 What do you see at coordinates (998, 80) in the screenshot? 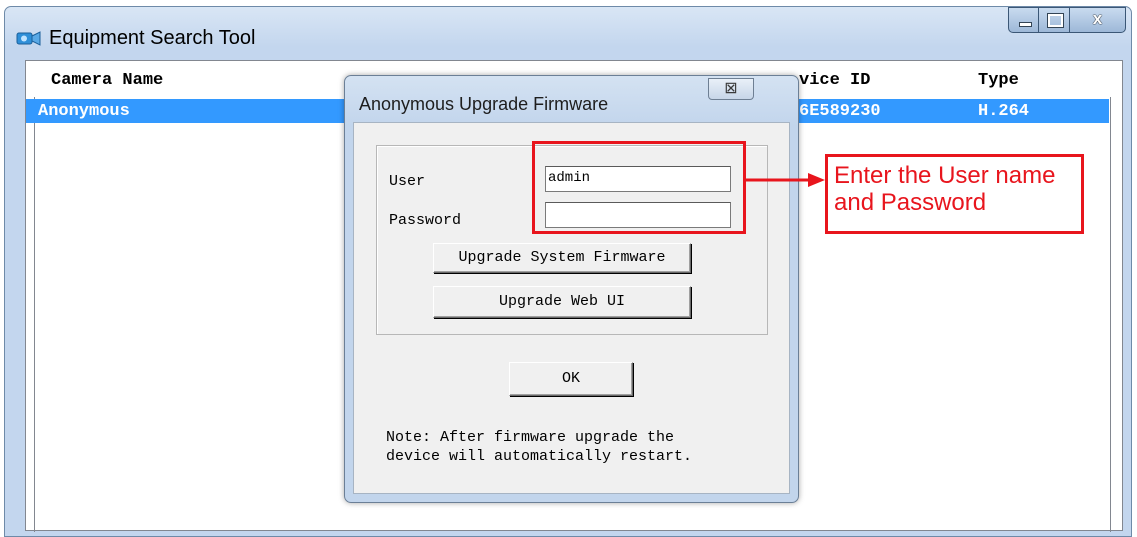
I see `column-header-type: Type` at bounding box center [998, 80].